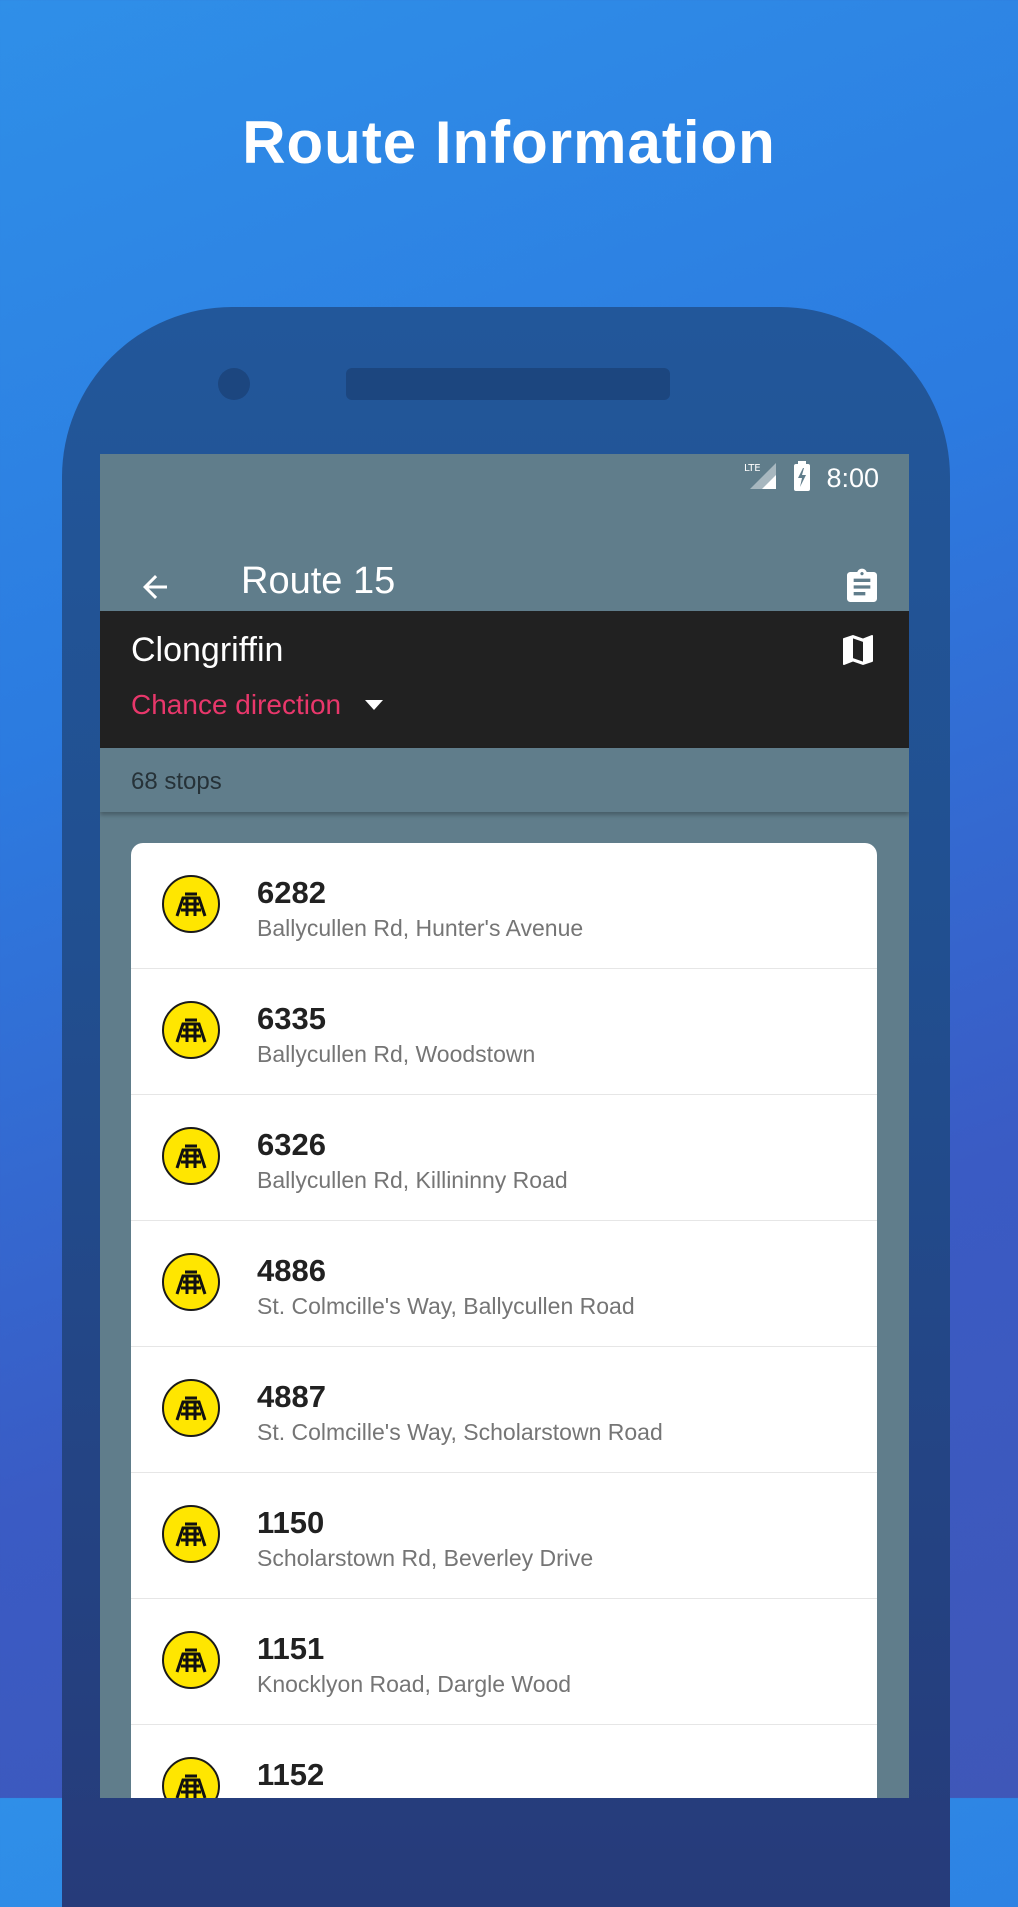  I want to click on stops-count-bar: 68 stops, so click(504, 780).